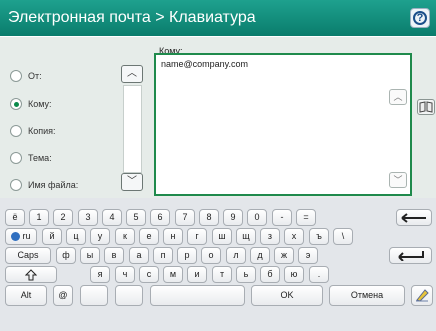  Describe the element at coordinates (236, 255) in the screenshot. I see `key: л` at that location.